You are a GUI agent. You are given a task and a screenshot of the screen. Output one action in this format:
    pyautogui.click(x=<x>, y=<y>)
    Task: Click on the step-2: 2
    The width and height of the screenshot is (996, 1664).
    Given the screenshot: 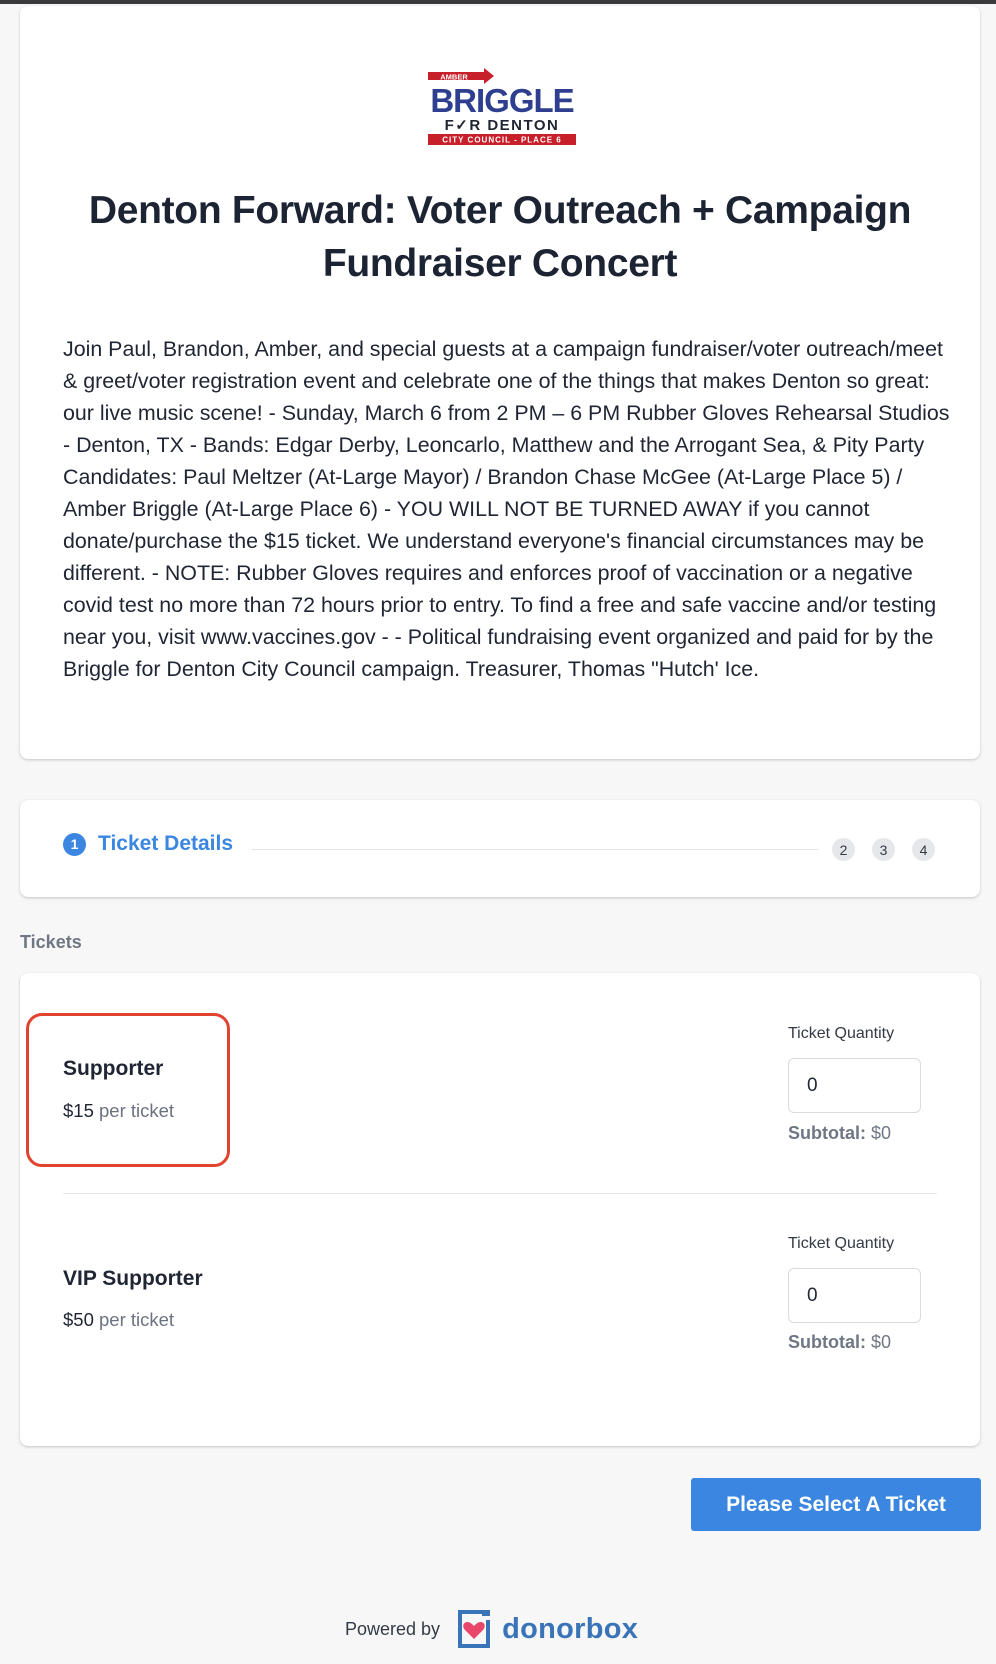 What is the action you would take?
    pyautogui.click(x=843, y=849)
    